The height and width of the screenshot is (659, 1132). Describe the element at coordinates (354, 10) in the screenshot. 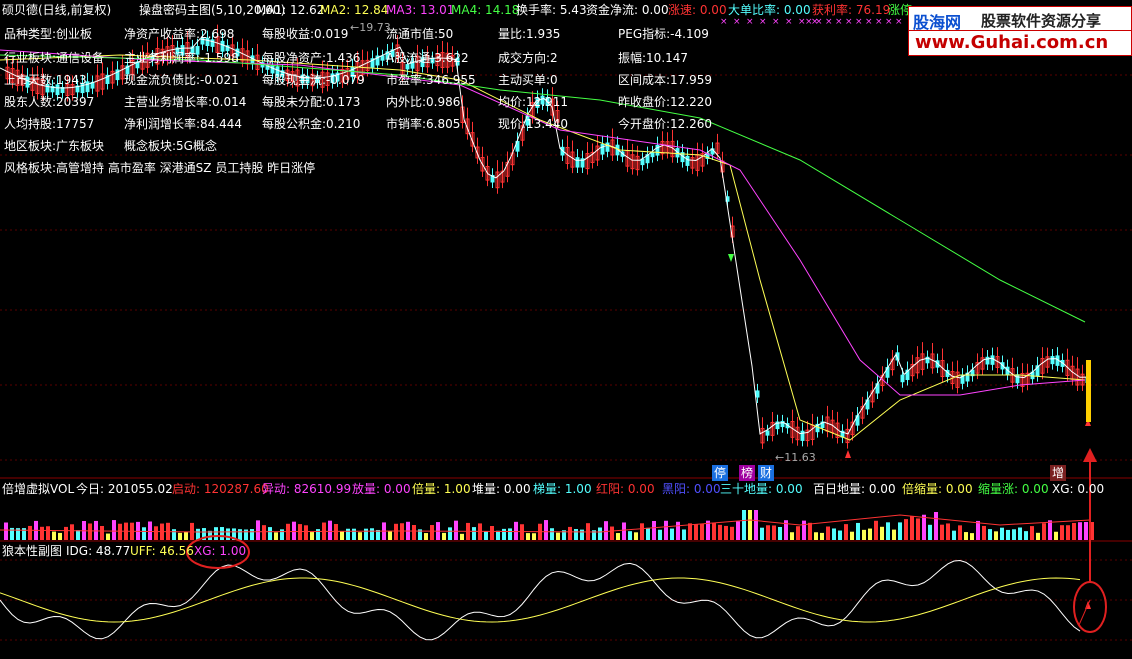

I see `ma2-value: MA2: 12.84` at that location.